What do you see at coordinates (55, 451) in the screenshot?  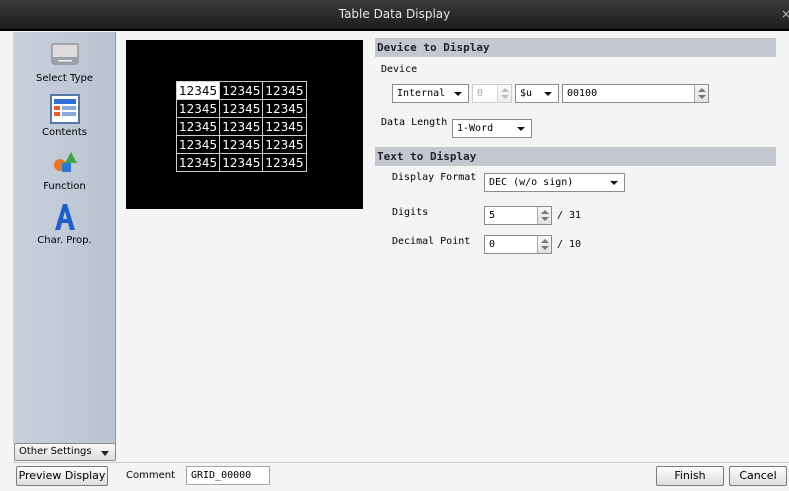 I see `other-settings-label: Other Settings` at bounding box center [55, 451].